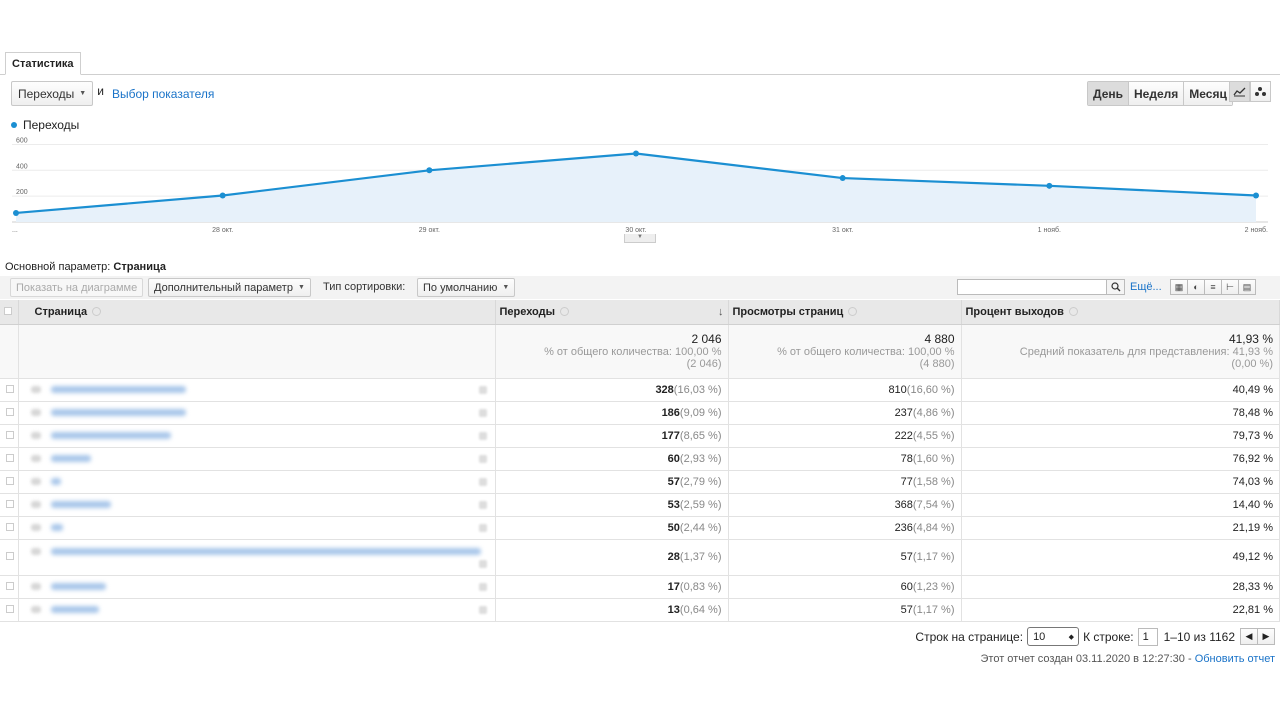  I want to click on prev-page-icon: ◀, so click(1249, 636).